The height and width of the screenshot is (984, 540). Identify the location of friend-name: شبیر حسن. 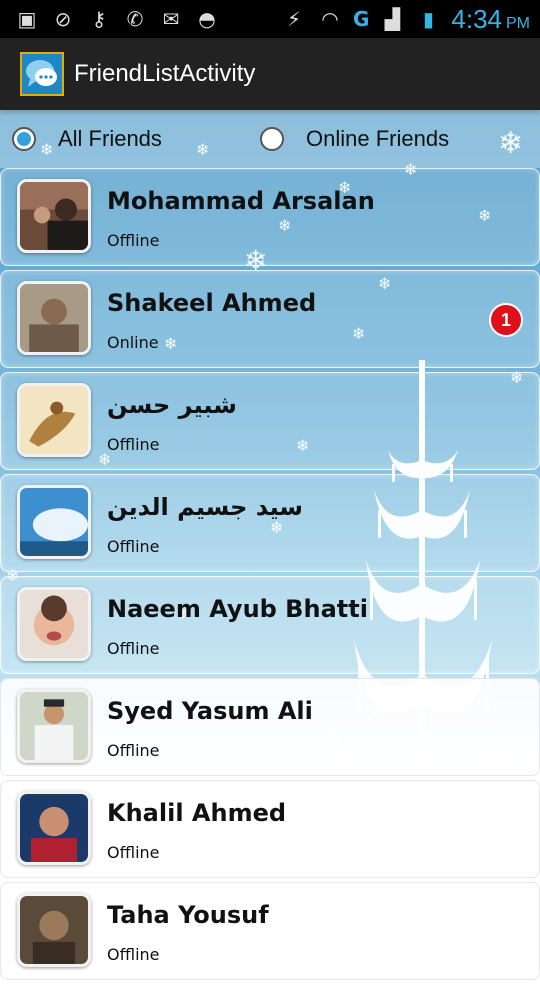
(172, 405).